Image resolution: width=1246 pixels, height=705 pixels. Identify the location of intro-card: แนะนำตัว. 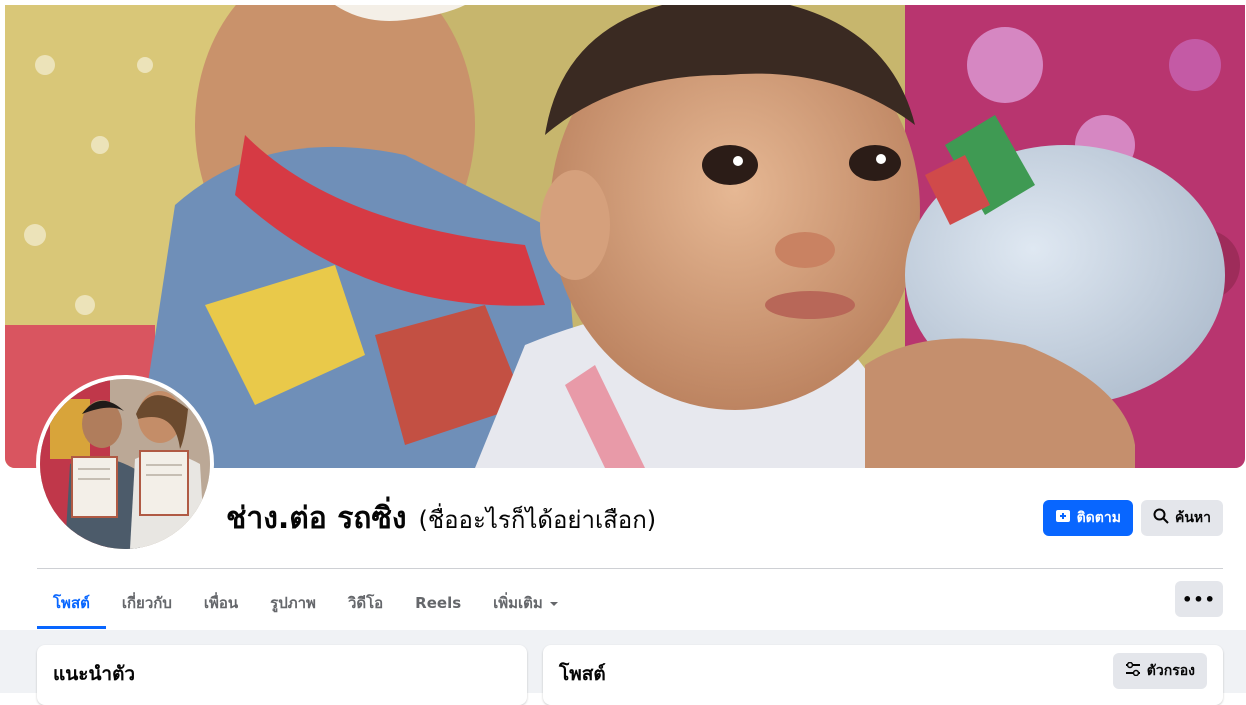
(282, 675).